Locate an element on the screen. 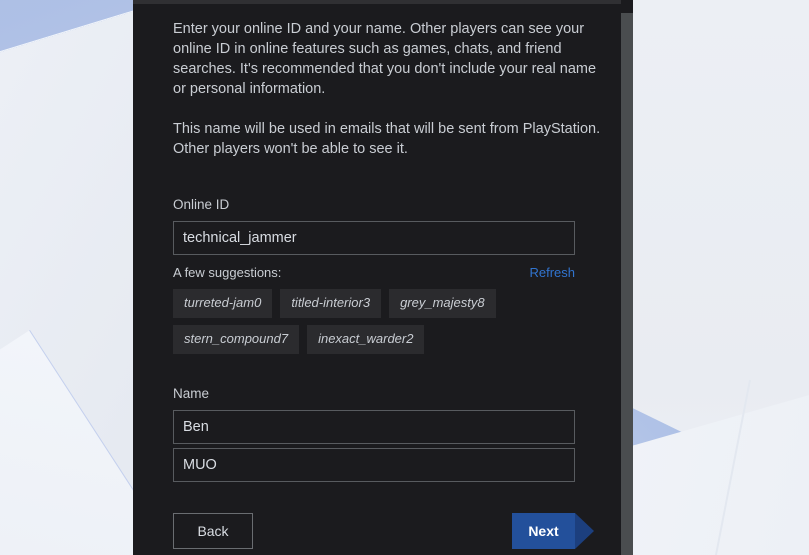  refresh-suggestions-link: Refresh is located at coordinates (552, 272).